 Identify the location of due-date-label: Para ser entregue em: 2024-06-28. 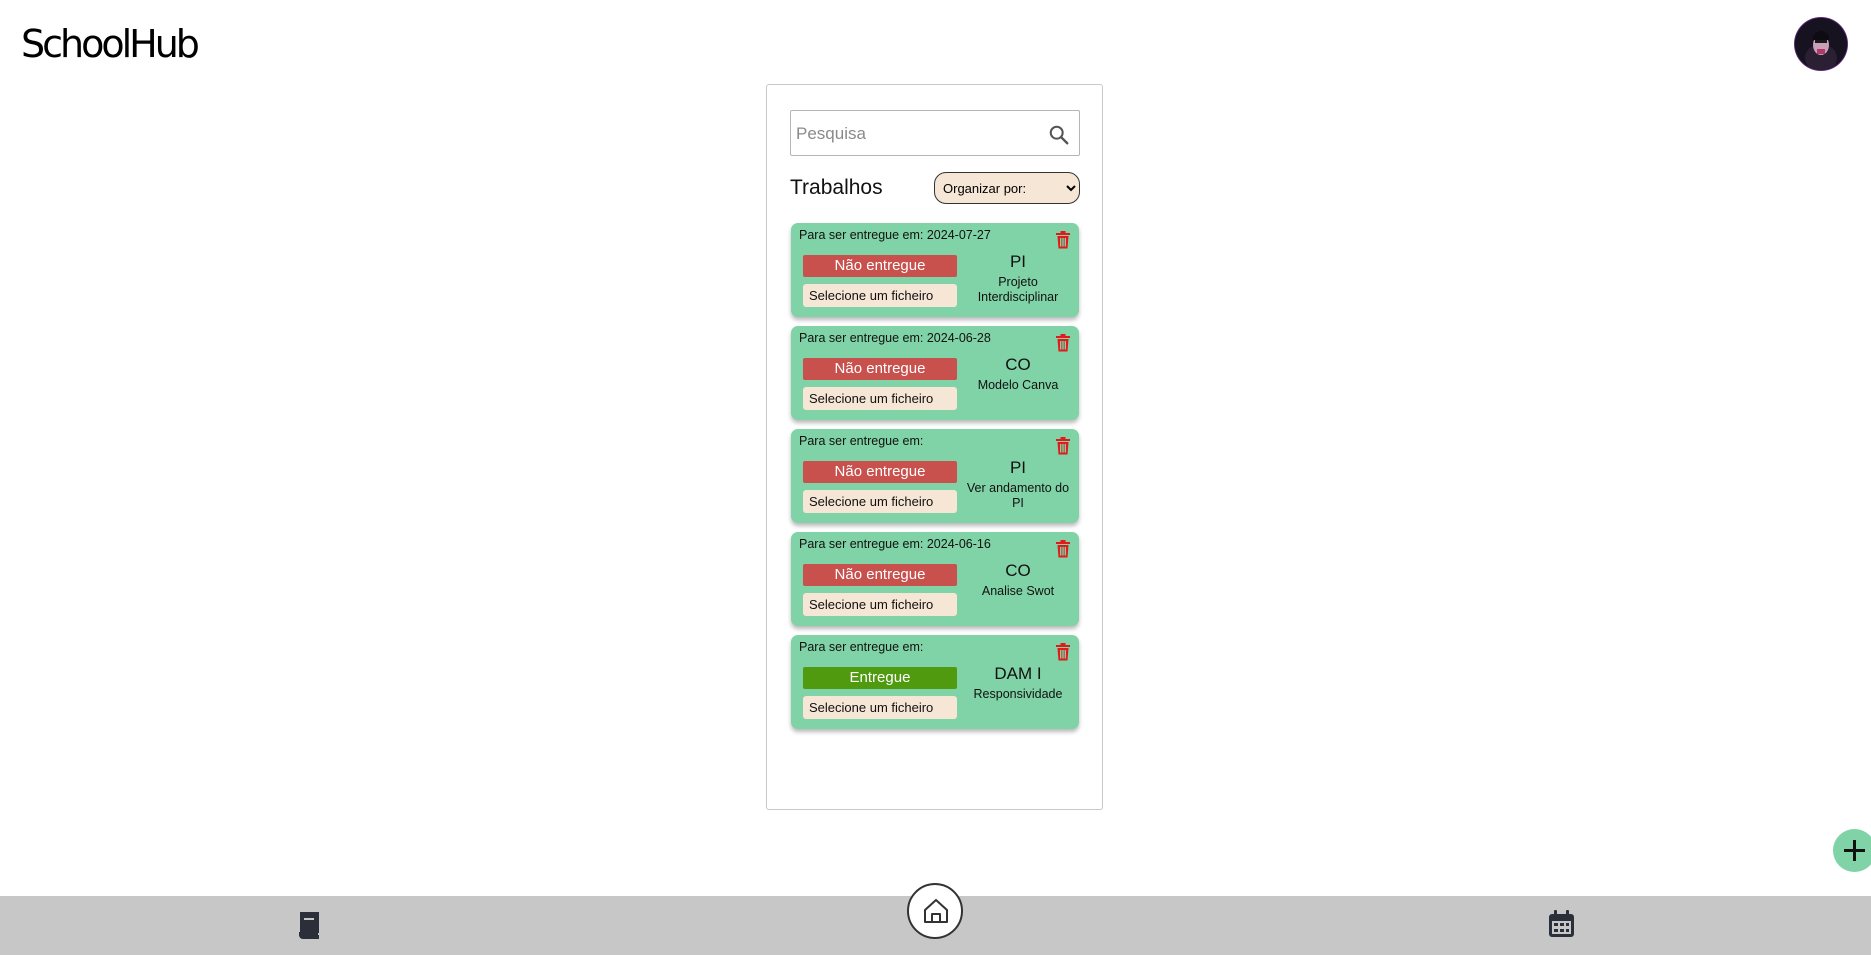
(895, 338).